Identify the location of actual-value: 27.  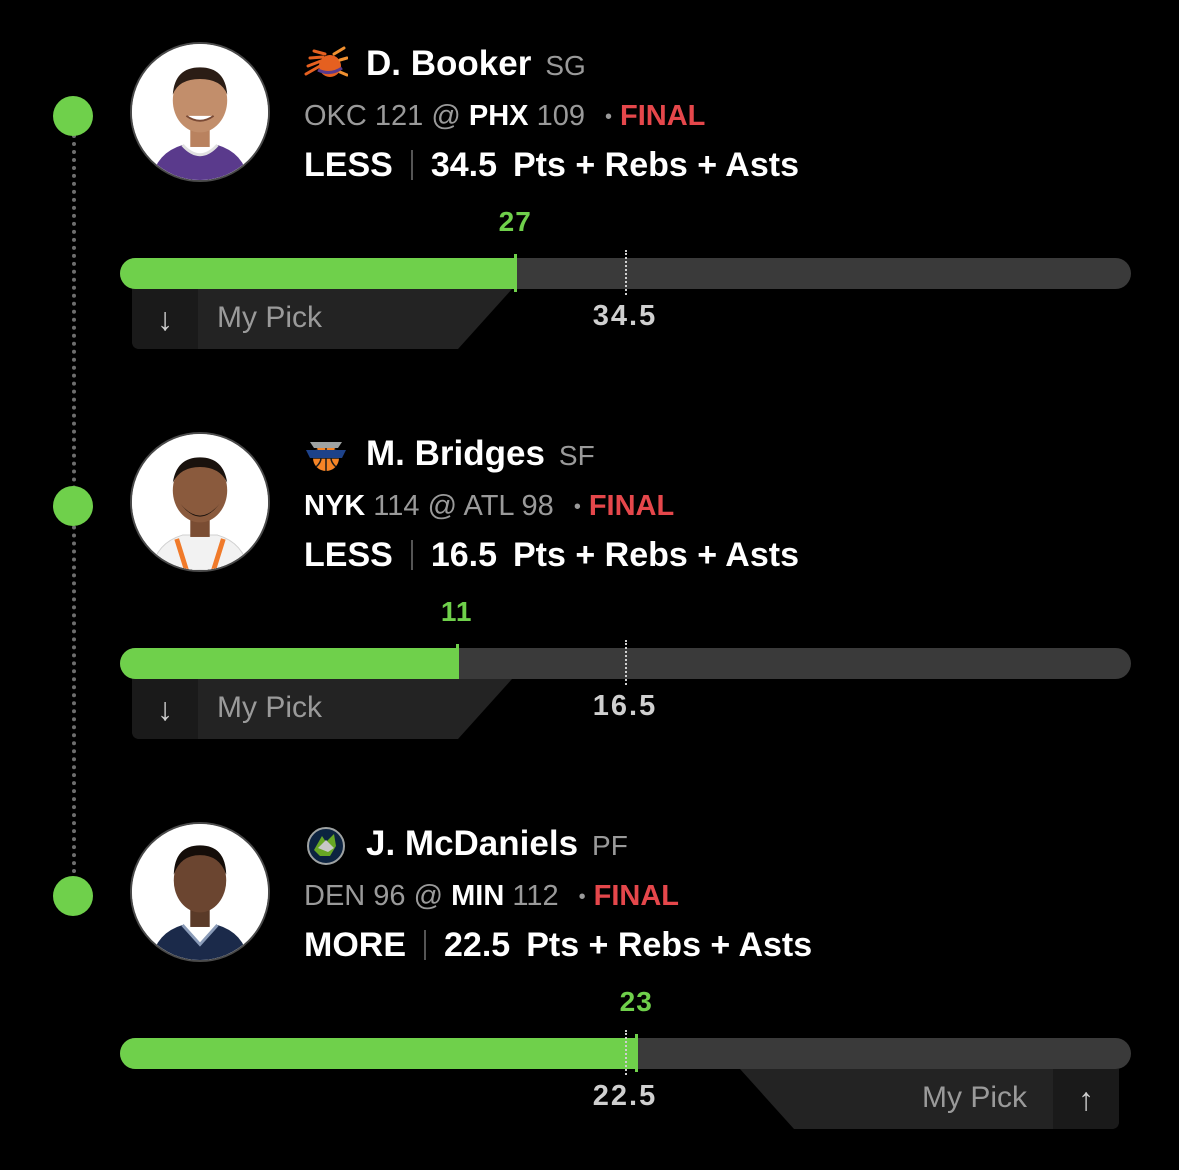
(515, 221).